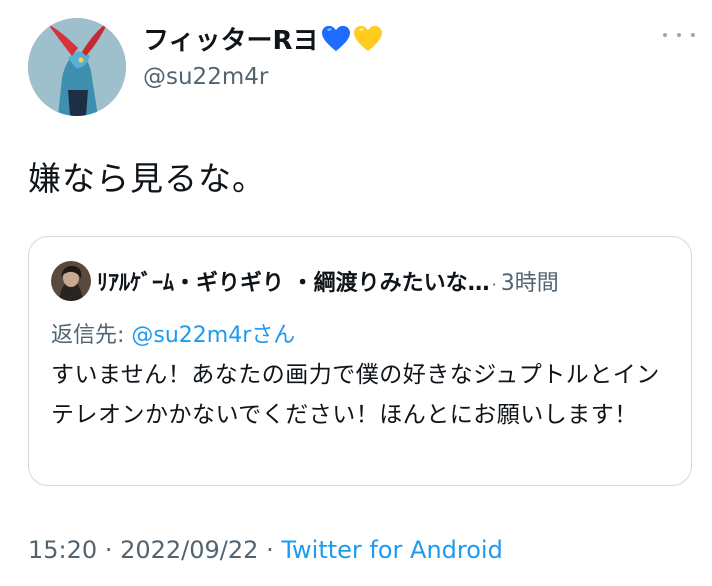  What do you see at coordinates (367, 38) in the screenshot?
I see `yellow-heart-icon` at bounding box center [367, 38].